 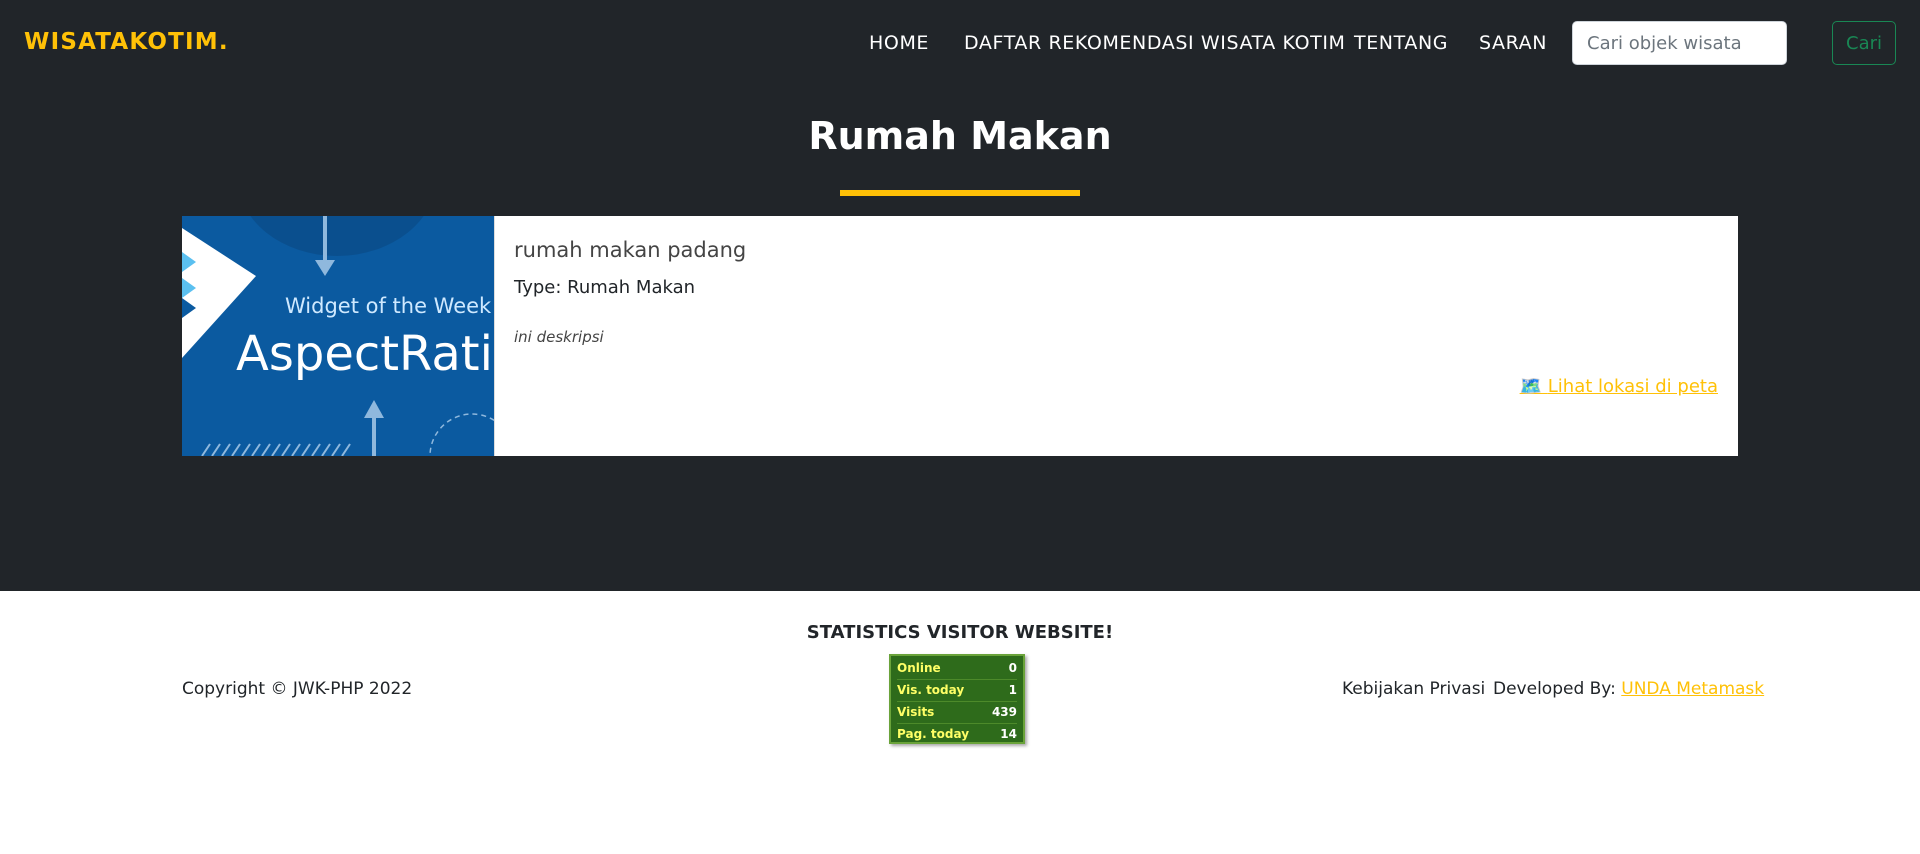 What do you see at coordinates (388, 306) in the screenshot?
I see `thumbnail-widget-text: Widget of the Week` at bounding box center [388, 306].